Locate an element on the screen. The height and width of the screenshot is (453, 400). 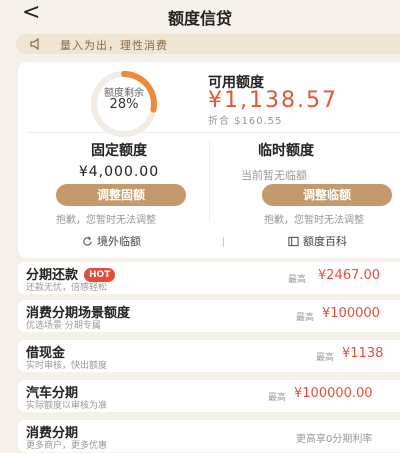
quick-links: 境外临额 额度百科 is located at coordinates (209, 242).